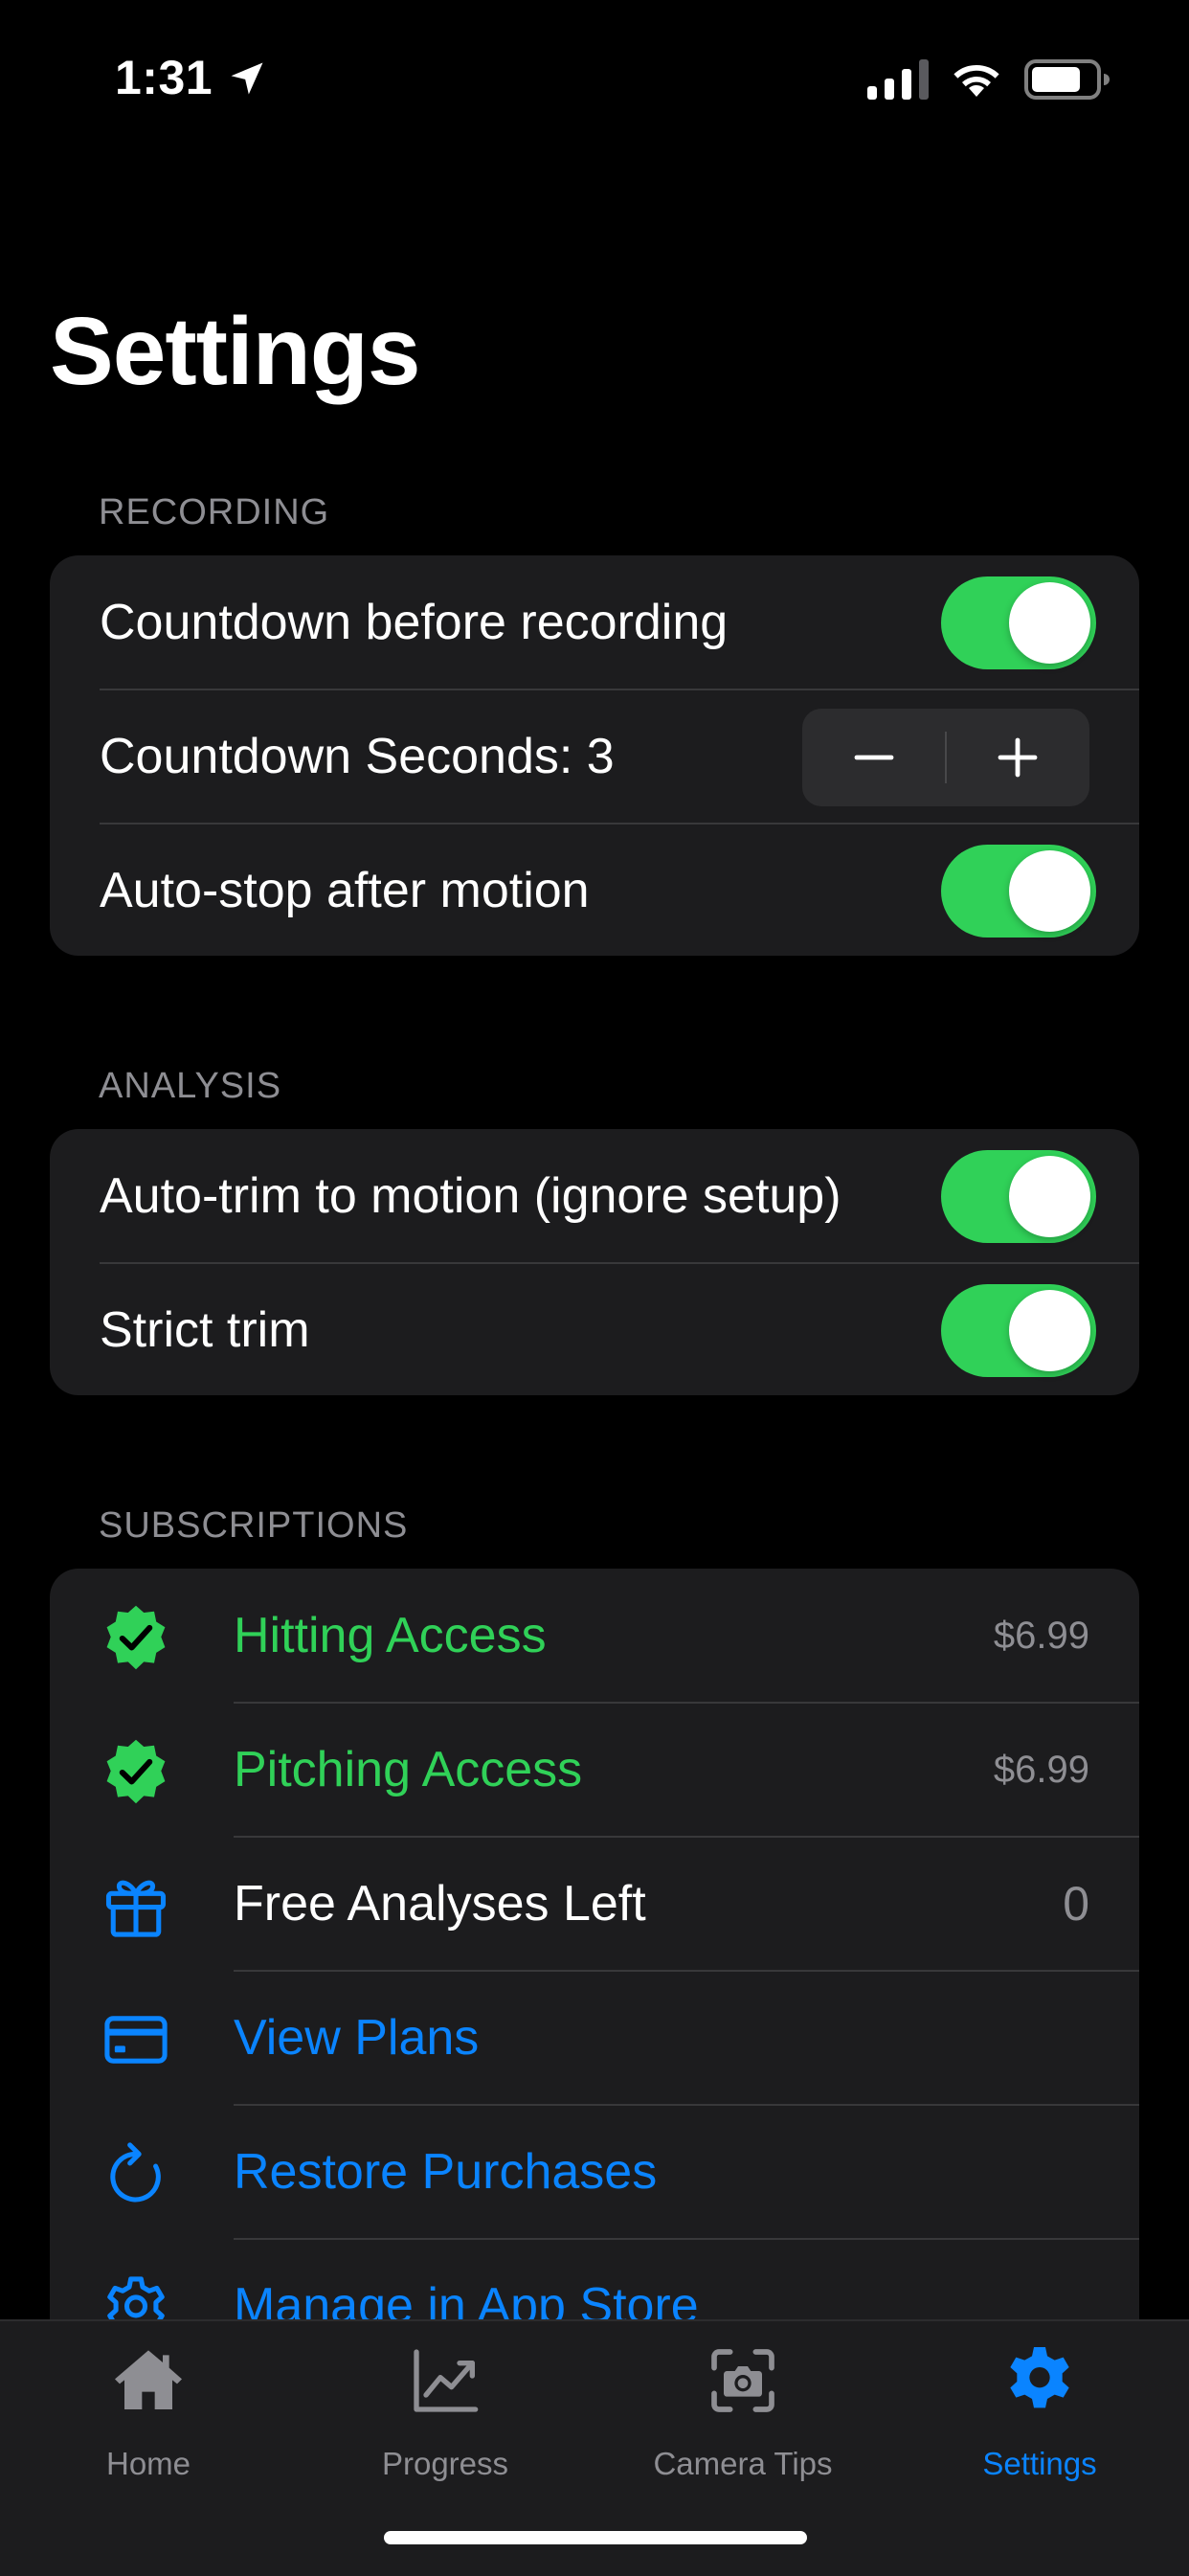 The height and width of the screenshot is (2576, 1189). I want to click on gift-icon, so click(136, 1908).